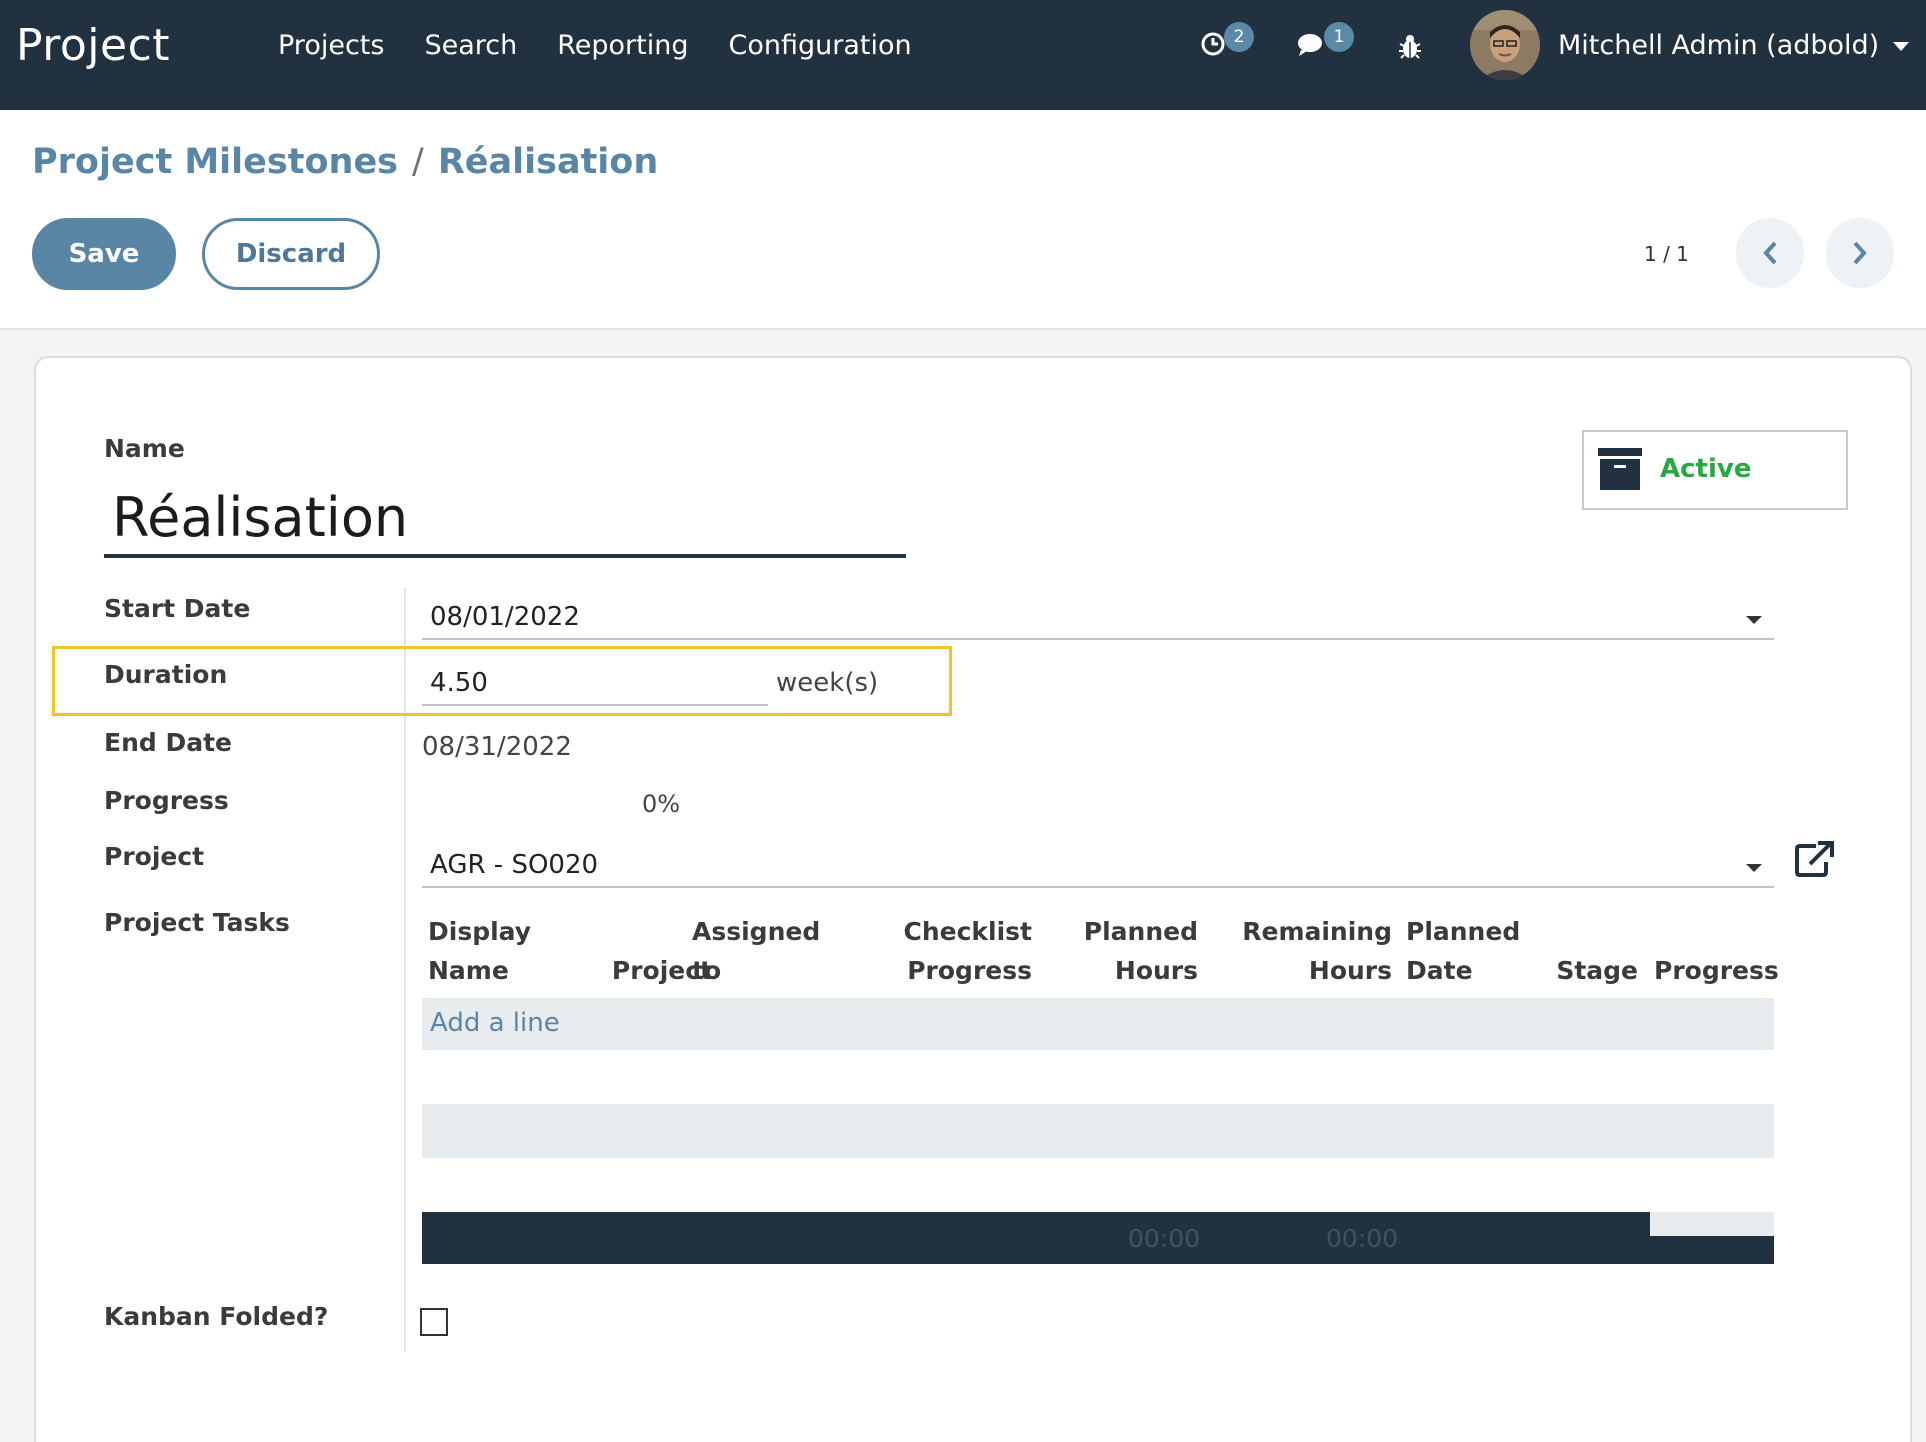 This screenshot has height=1442, width=1926. I want to click on active-label: Active, so click(1706, 469).